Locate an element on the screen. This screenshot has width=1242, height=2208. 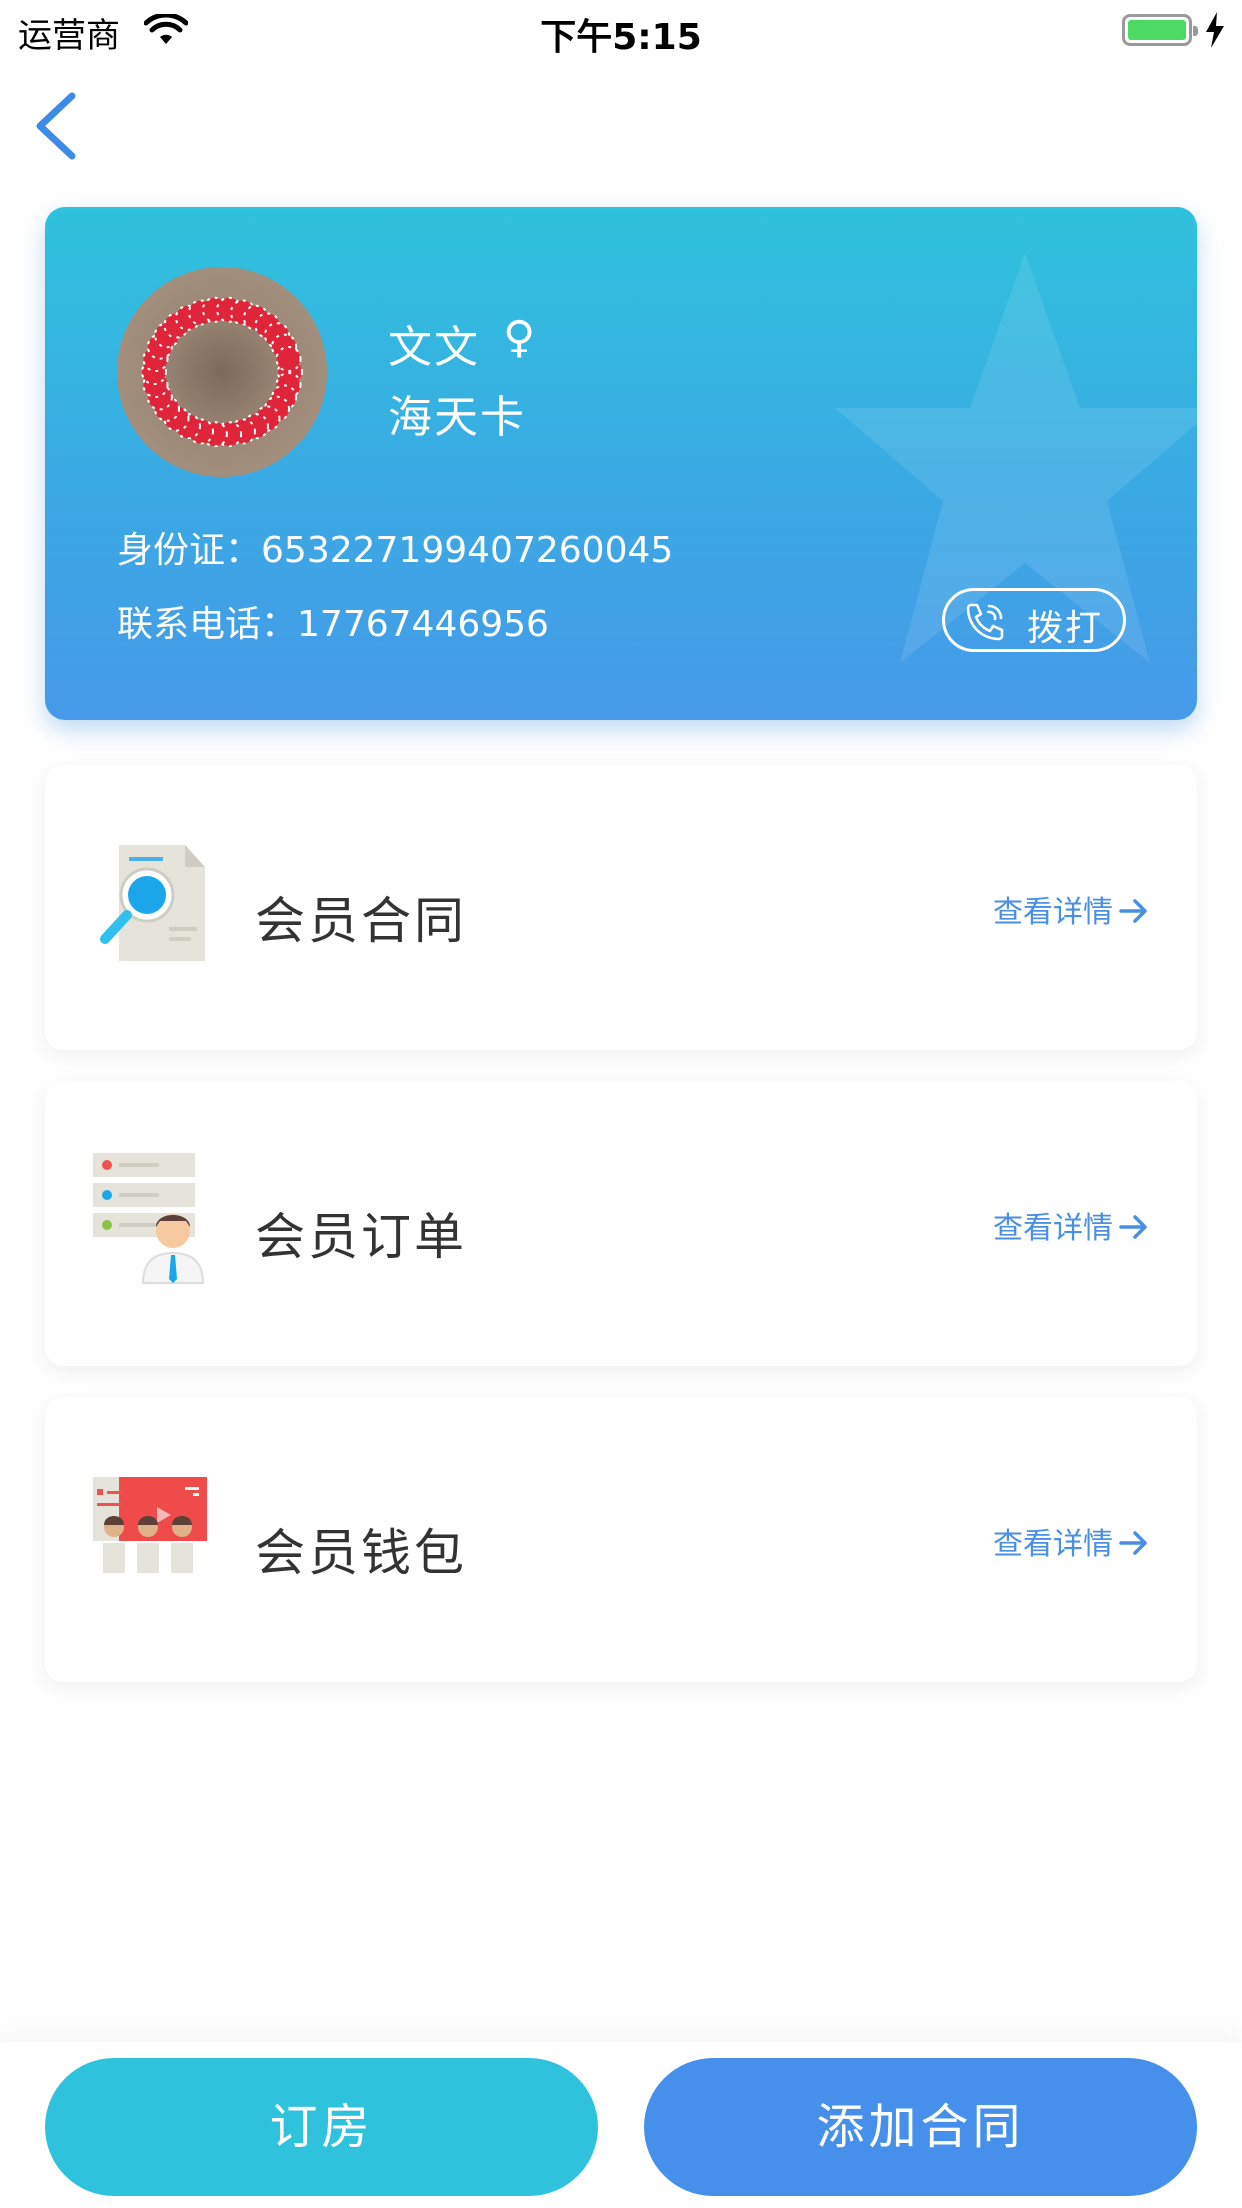
wallet-title: 会员钱包 is located at coordinates (361, 1553).